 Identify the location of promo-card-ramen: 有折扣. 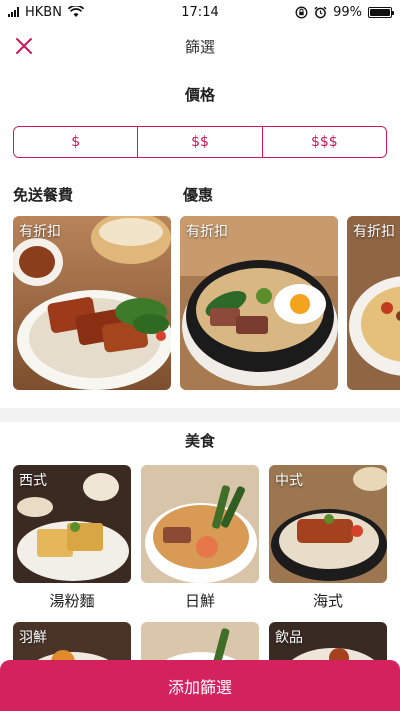
(259, 303).